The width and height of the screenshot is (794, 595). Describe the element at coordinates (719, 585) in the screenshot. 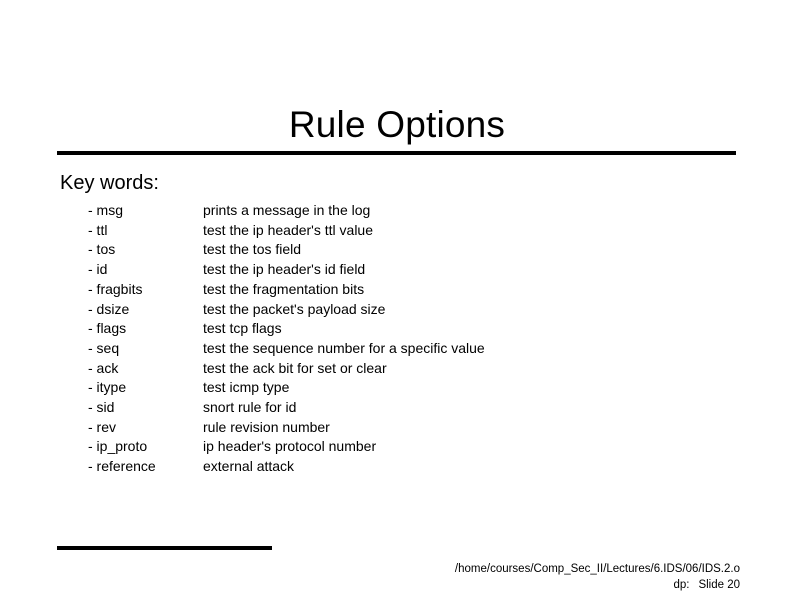

I see `footer-slide-number: Slide 20` at that location.